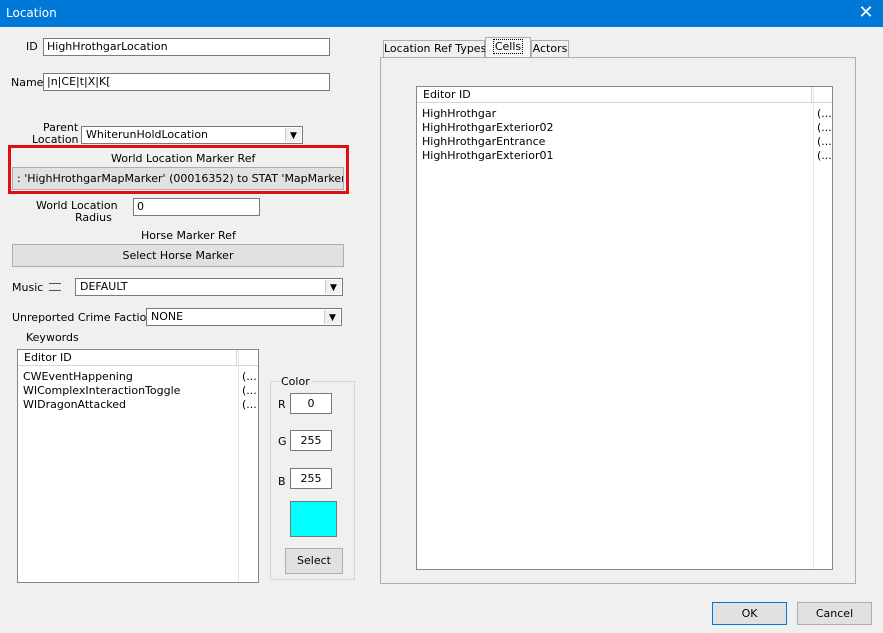 This screenshot has width=883, height=633. What do you see at coordinates (28, 287) in the screenshot?
I see `music-label: Music` at bounding box center [28, 287].